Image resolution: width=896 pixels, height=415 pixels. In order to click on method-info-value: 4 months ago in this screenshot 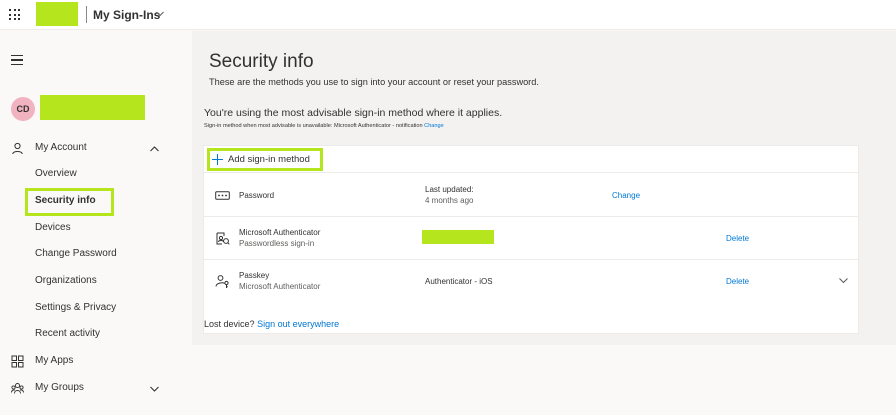, I will do `click(449, 200)`.